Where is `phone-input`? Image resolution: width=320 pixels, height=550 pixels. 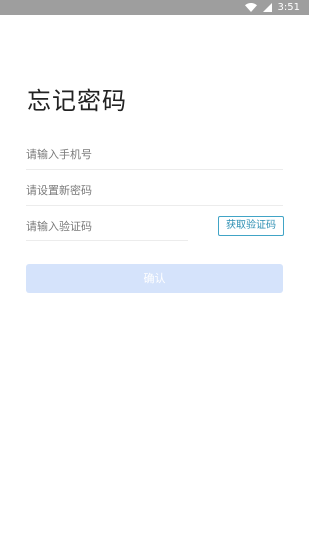 phone-input is located at coordinates (154, 154).